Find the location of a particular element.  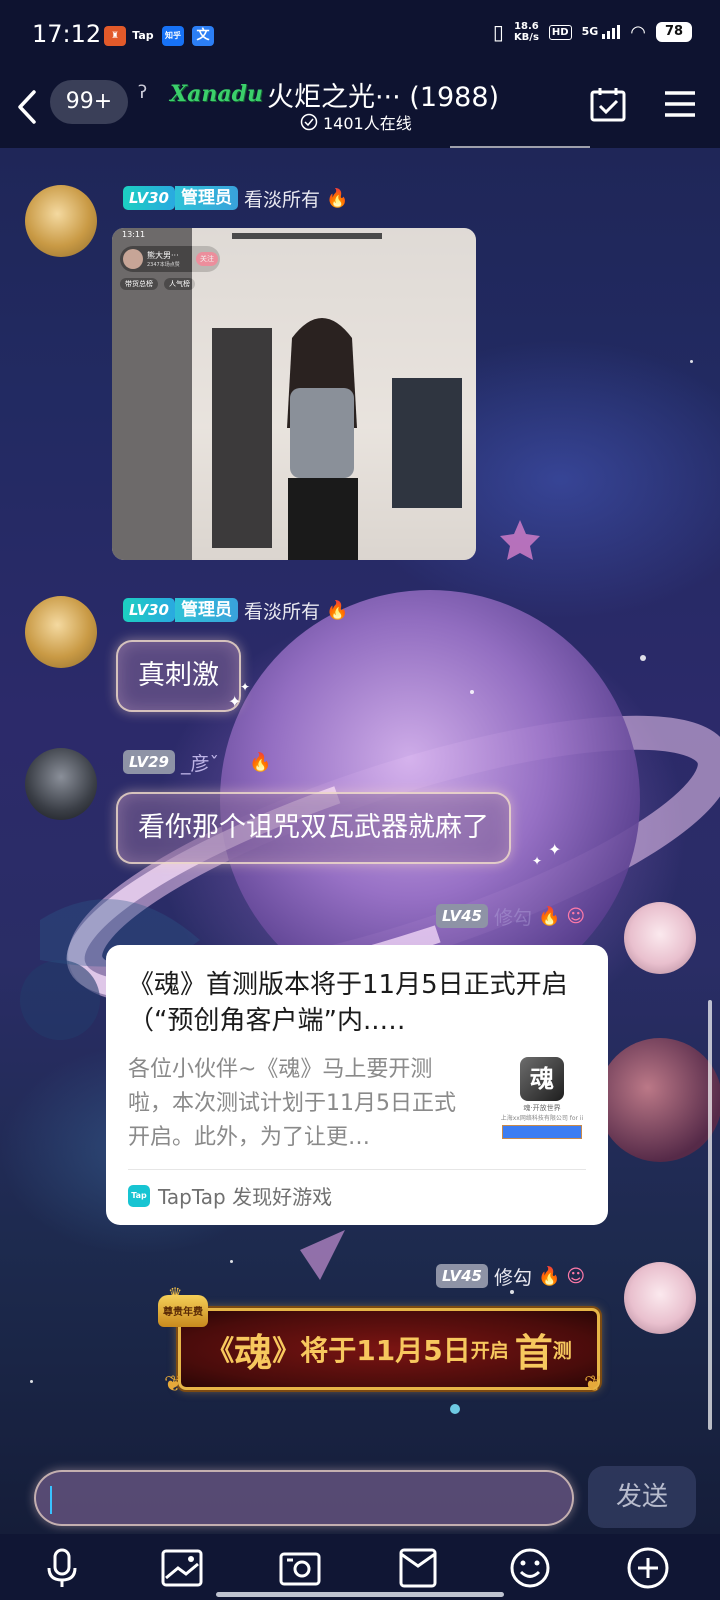

banner-part3: 》将于11月5日 is located at coordinates (371, 1350).